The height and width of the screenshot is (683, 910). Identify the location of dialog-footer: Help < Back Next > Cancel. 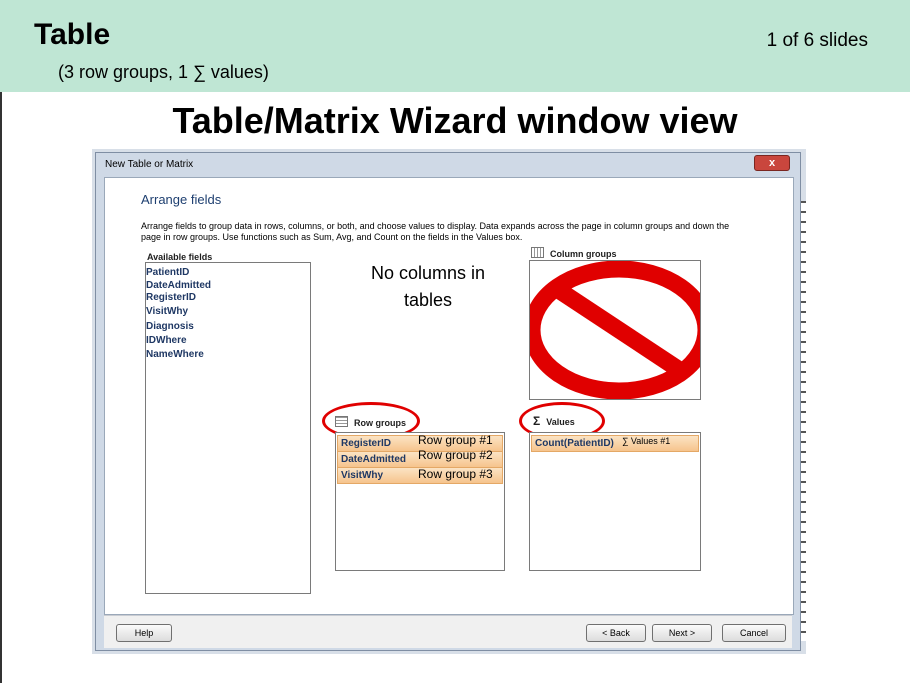
(448, 631).